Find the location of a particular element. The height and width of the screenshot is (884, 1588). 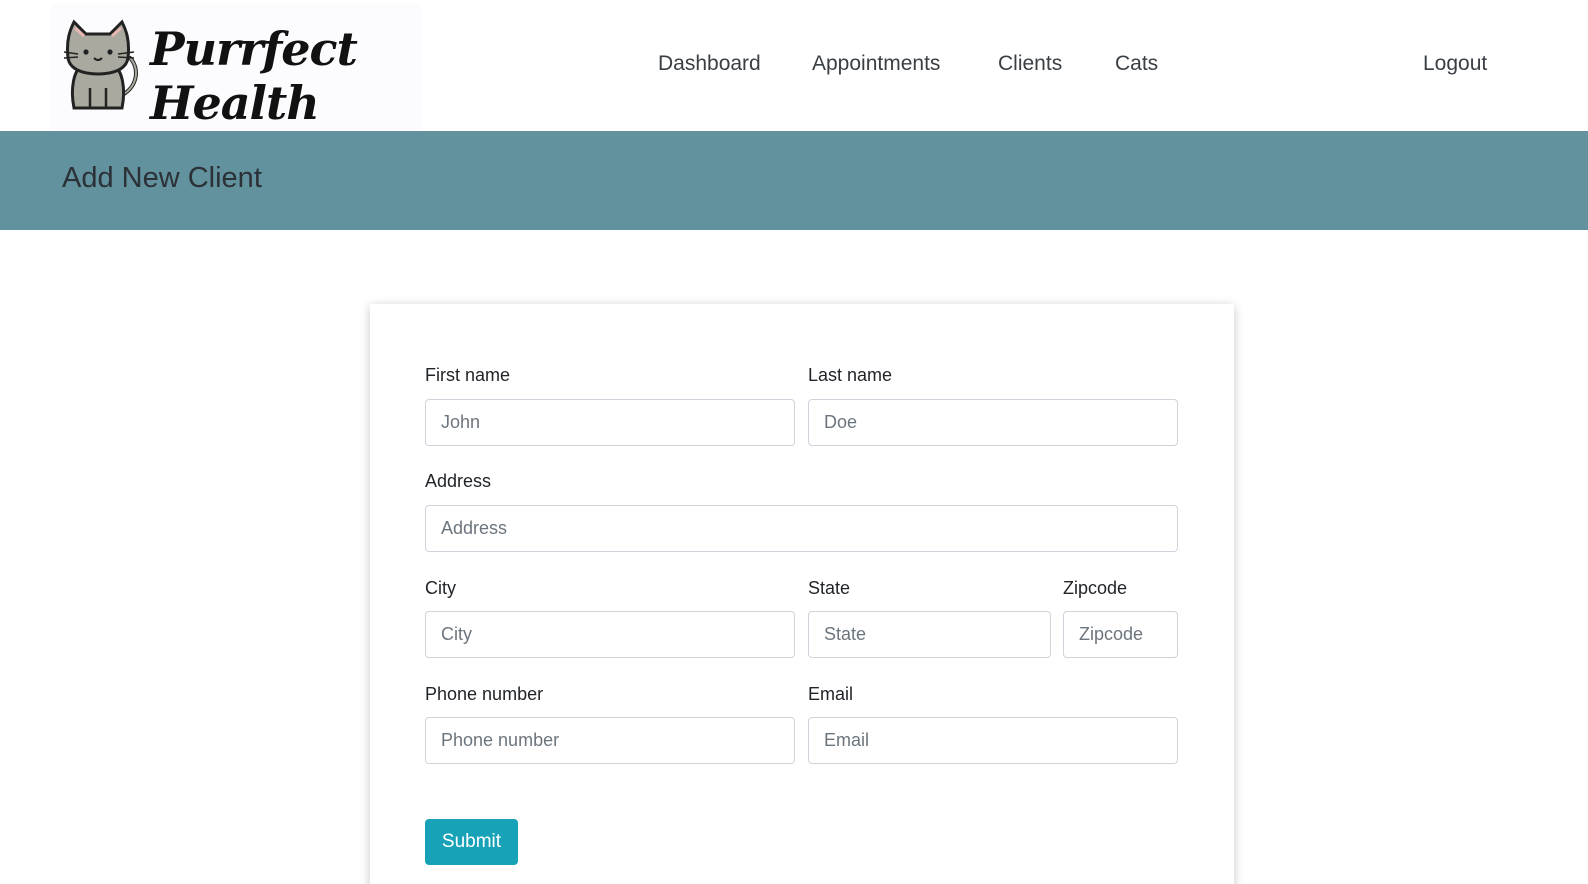

last-name-label: Last name is located at coordinates (850, 375).